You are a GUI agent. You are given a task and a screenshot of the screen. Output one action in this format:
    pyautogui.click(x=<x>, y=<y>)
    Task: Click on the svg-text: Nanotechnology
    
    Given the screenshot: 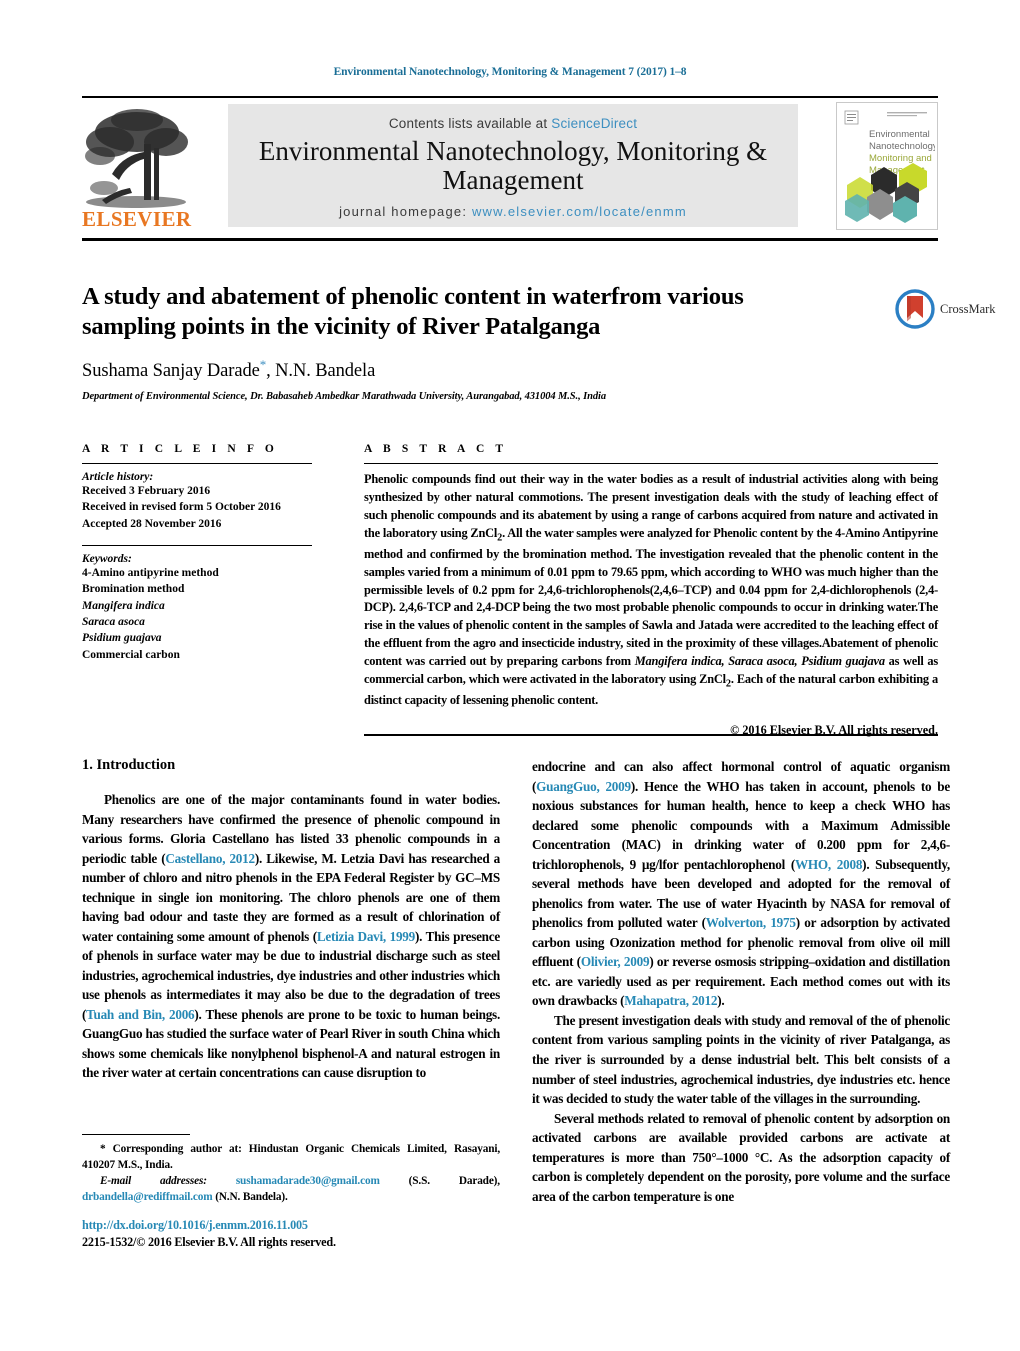 What is the action you would take?
    pyautogui.click(x=902, y=146)
    